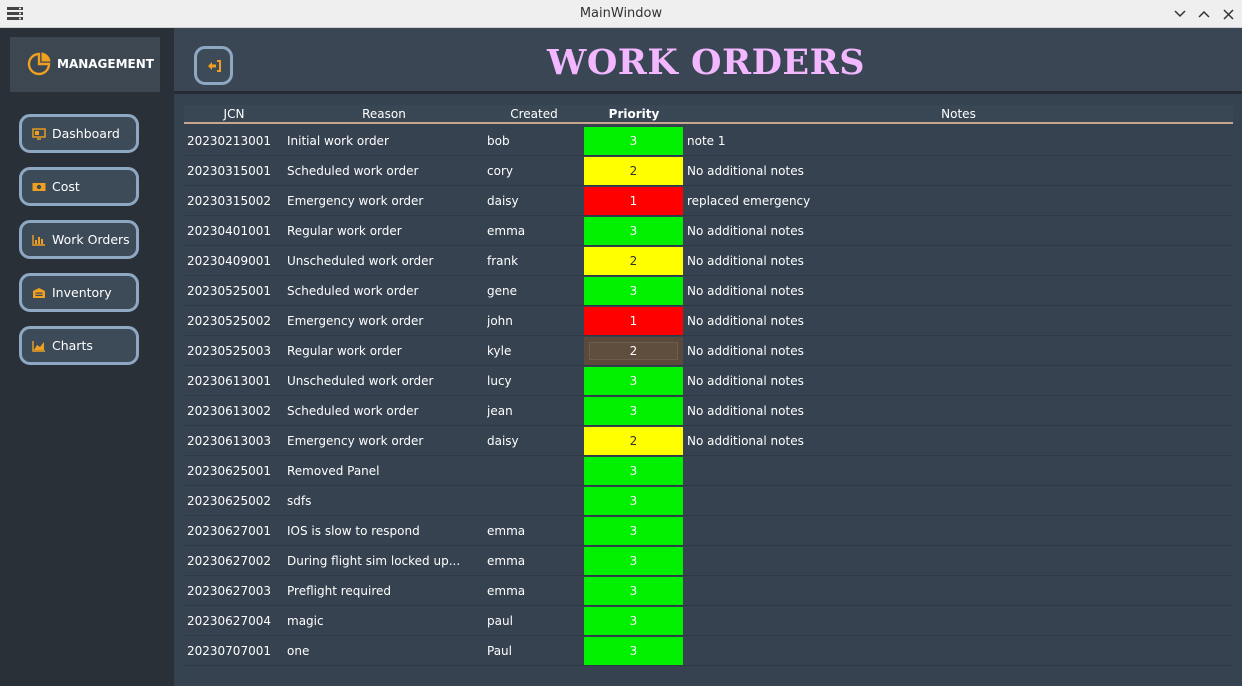  I want to click on table-row: 20230625001 Removed Panel 3, so click(708, 471).